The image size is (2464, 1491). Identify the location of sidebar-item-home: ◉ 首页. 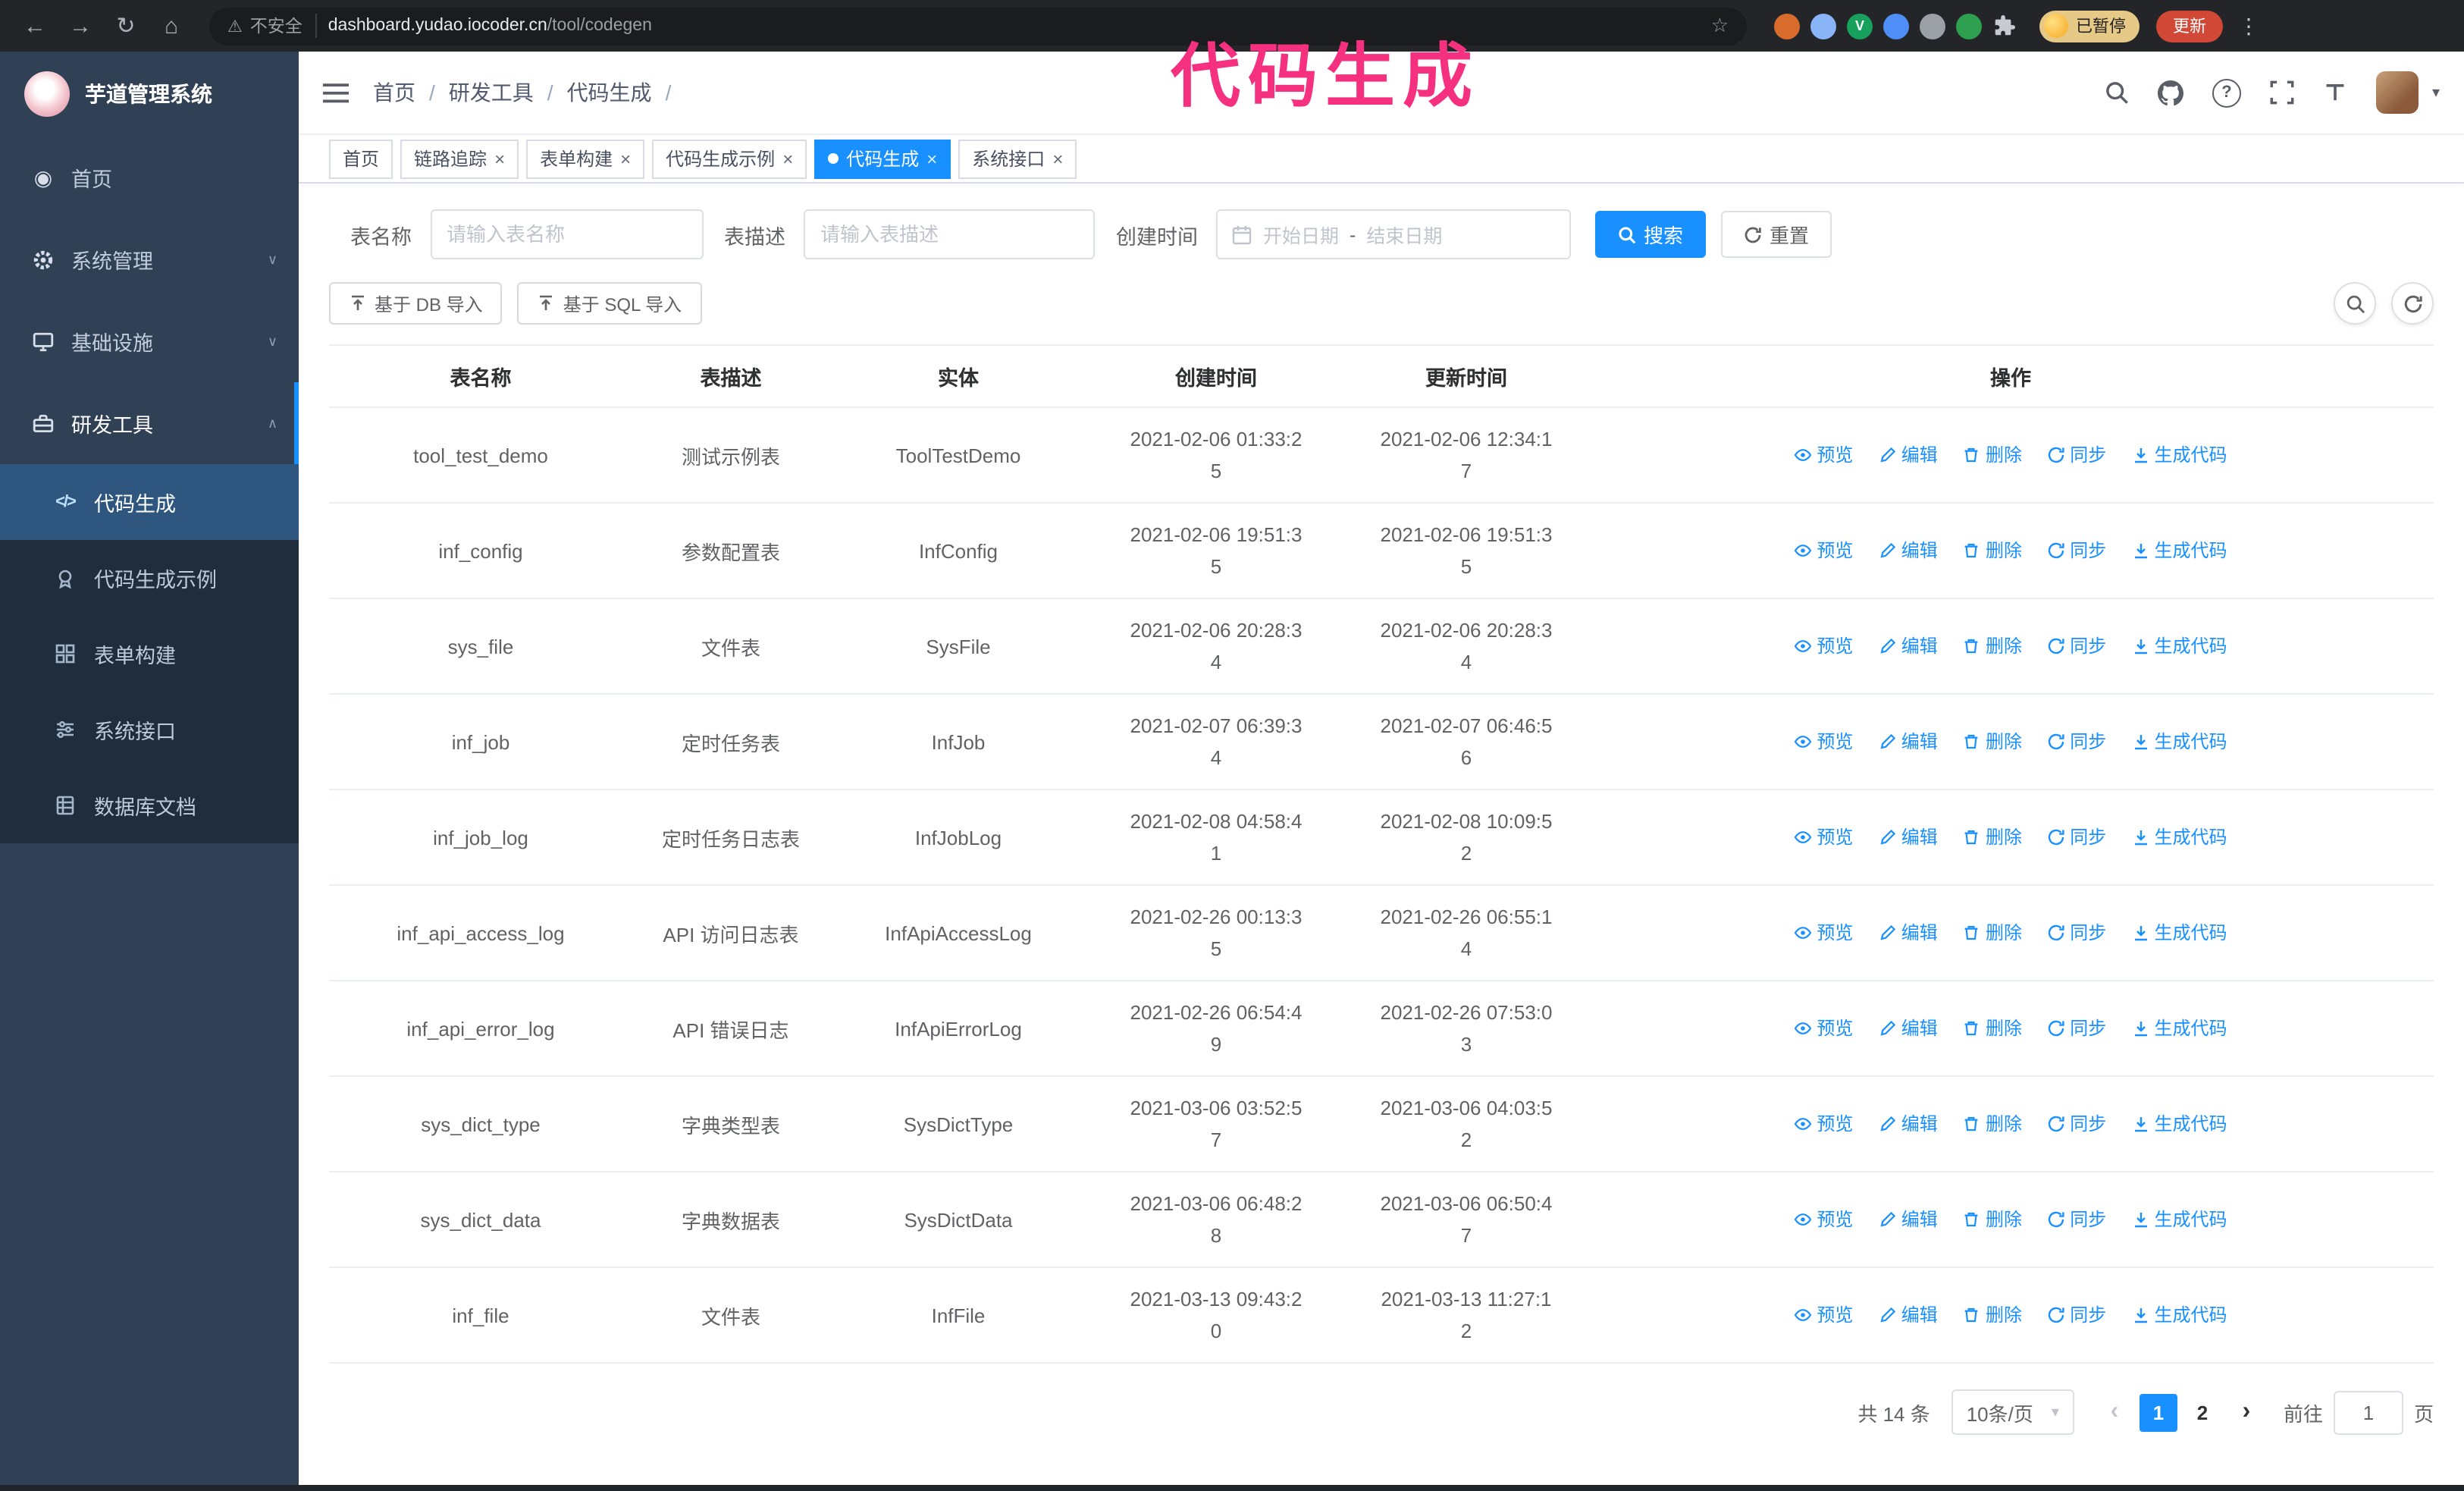
(150, 177).